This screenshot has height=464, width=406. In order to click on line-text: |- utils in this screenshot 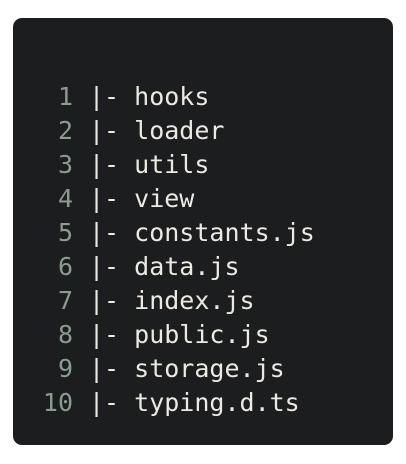, I will do `click(149, 164)`.